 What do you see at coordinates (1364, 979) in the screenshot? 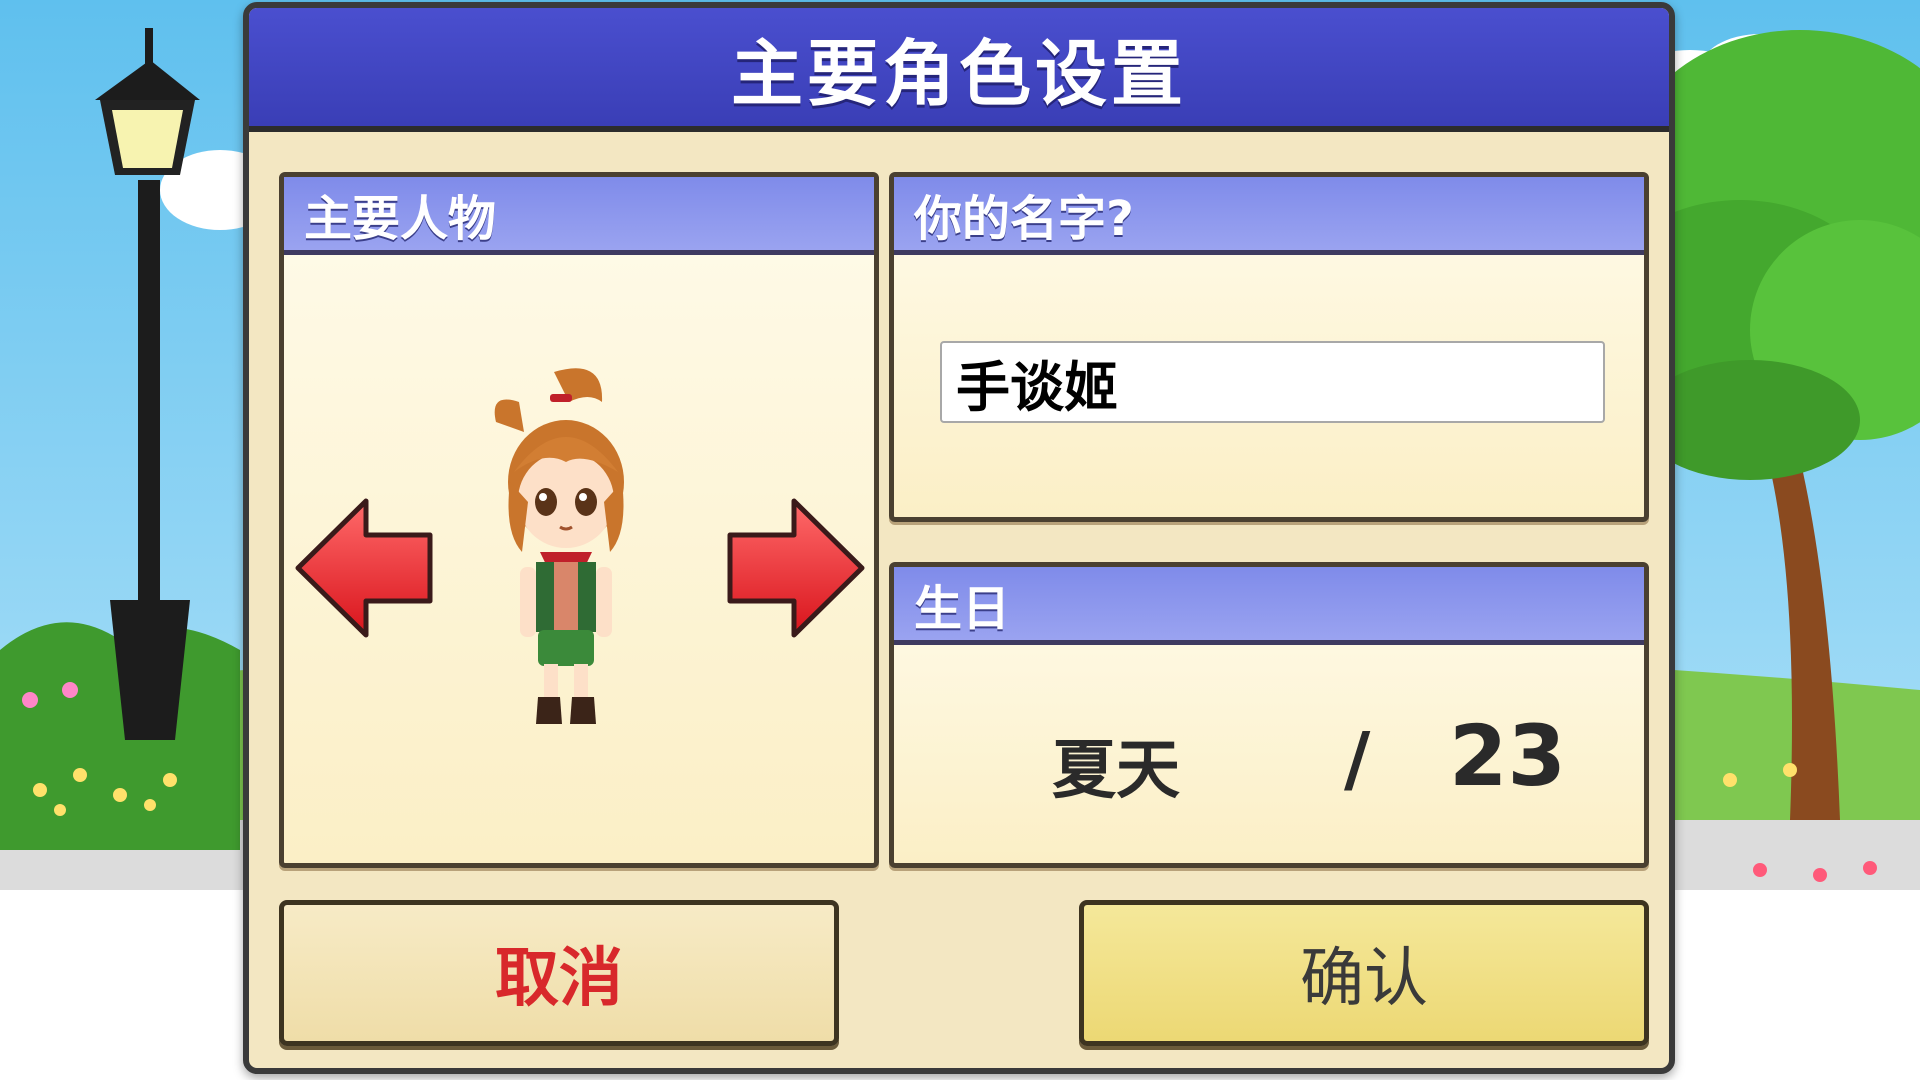
I see `confirm-button-label: 确认` at bounding box center [1364, 979].